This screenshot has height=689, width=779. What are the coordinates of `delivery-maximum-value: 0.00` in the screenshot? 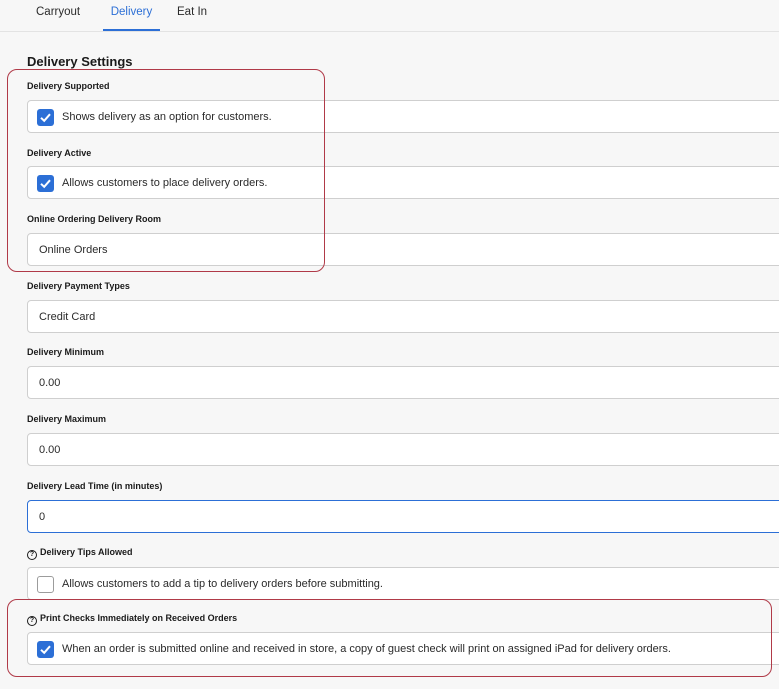 It's located at (50, 450).